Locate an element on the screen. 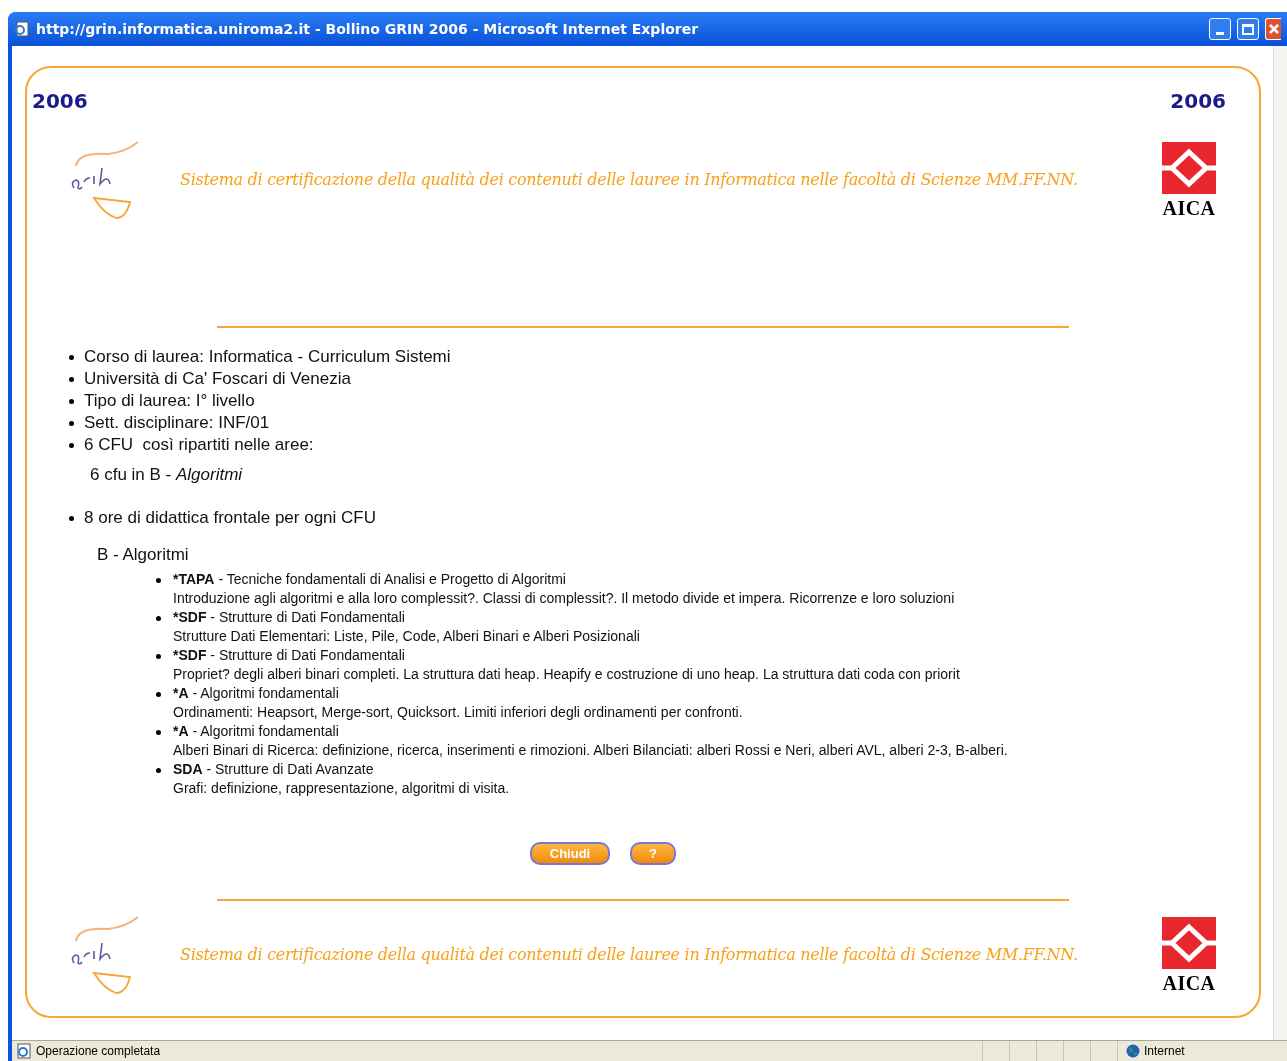 Image resolution: width=1287 pixels, height=1061 pixels. module-description: Strutture Dati Elementari: Liste, Pile, Code, Alberi Binari e Alberi Posizionali is located at coordinates (406, 636).